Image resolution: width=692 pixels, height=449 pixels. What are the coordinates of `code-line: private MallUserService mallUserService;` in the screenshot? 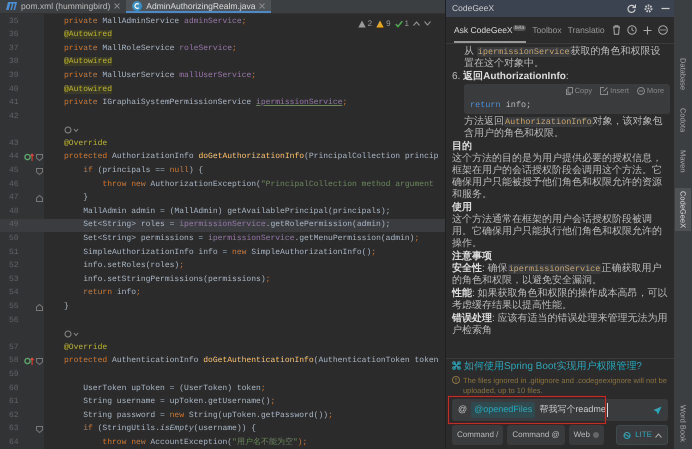 It's located at (160, 76).